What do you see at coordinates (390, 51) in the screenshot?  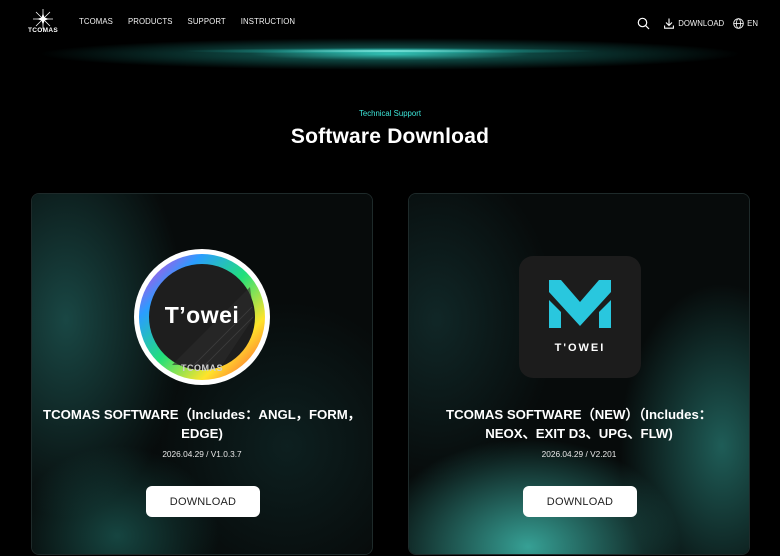 I see `header-glow-line` at bounding box center [390, 51].